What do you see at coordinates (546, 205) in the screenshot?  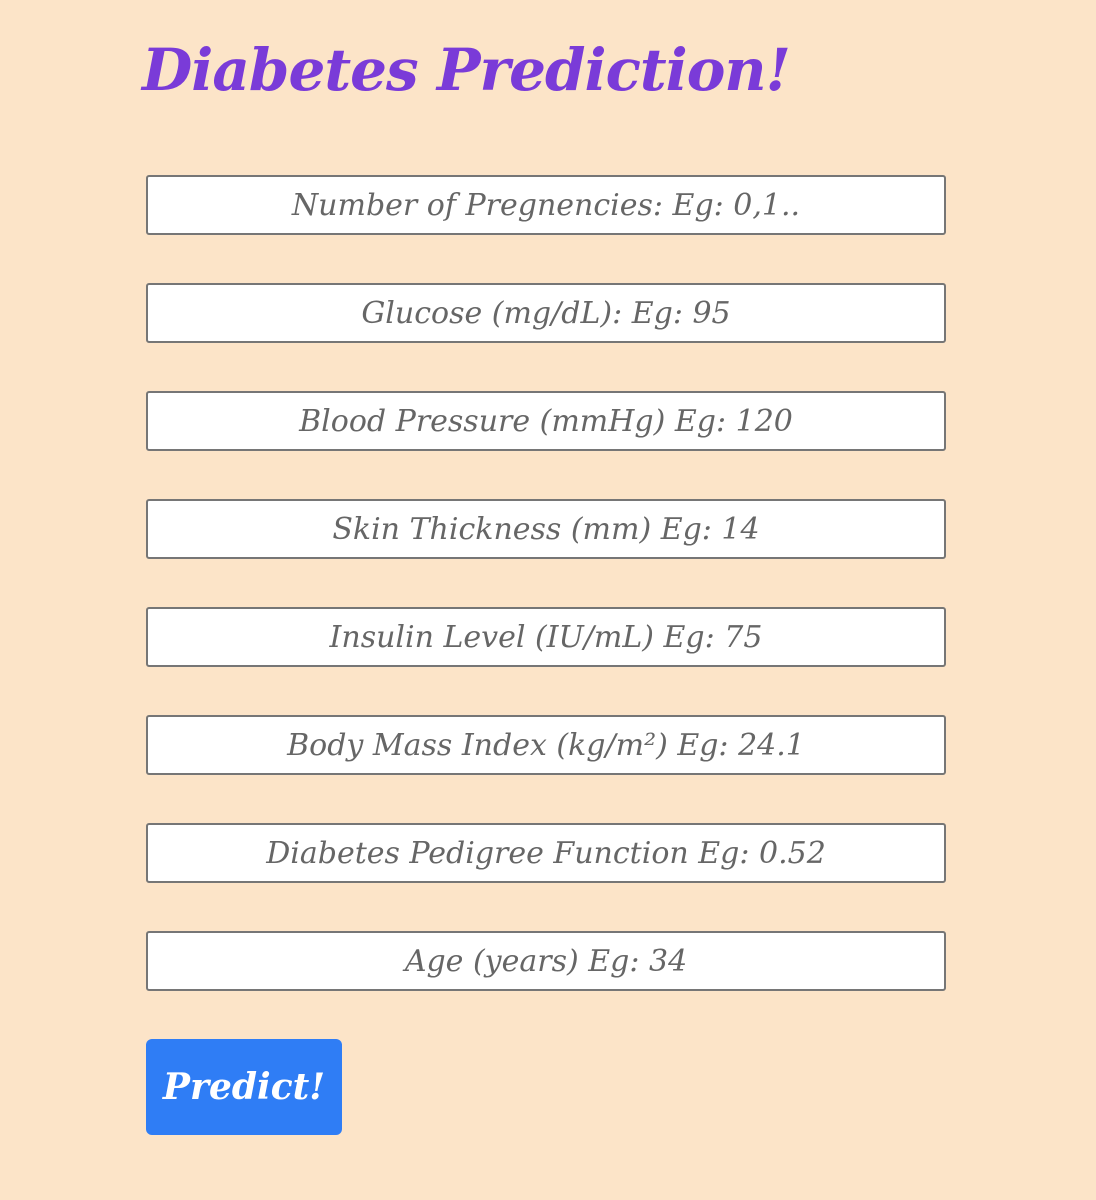 I see `pregnancies-input` at bounding box center [546, 205].